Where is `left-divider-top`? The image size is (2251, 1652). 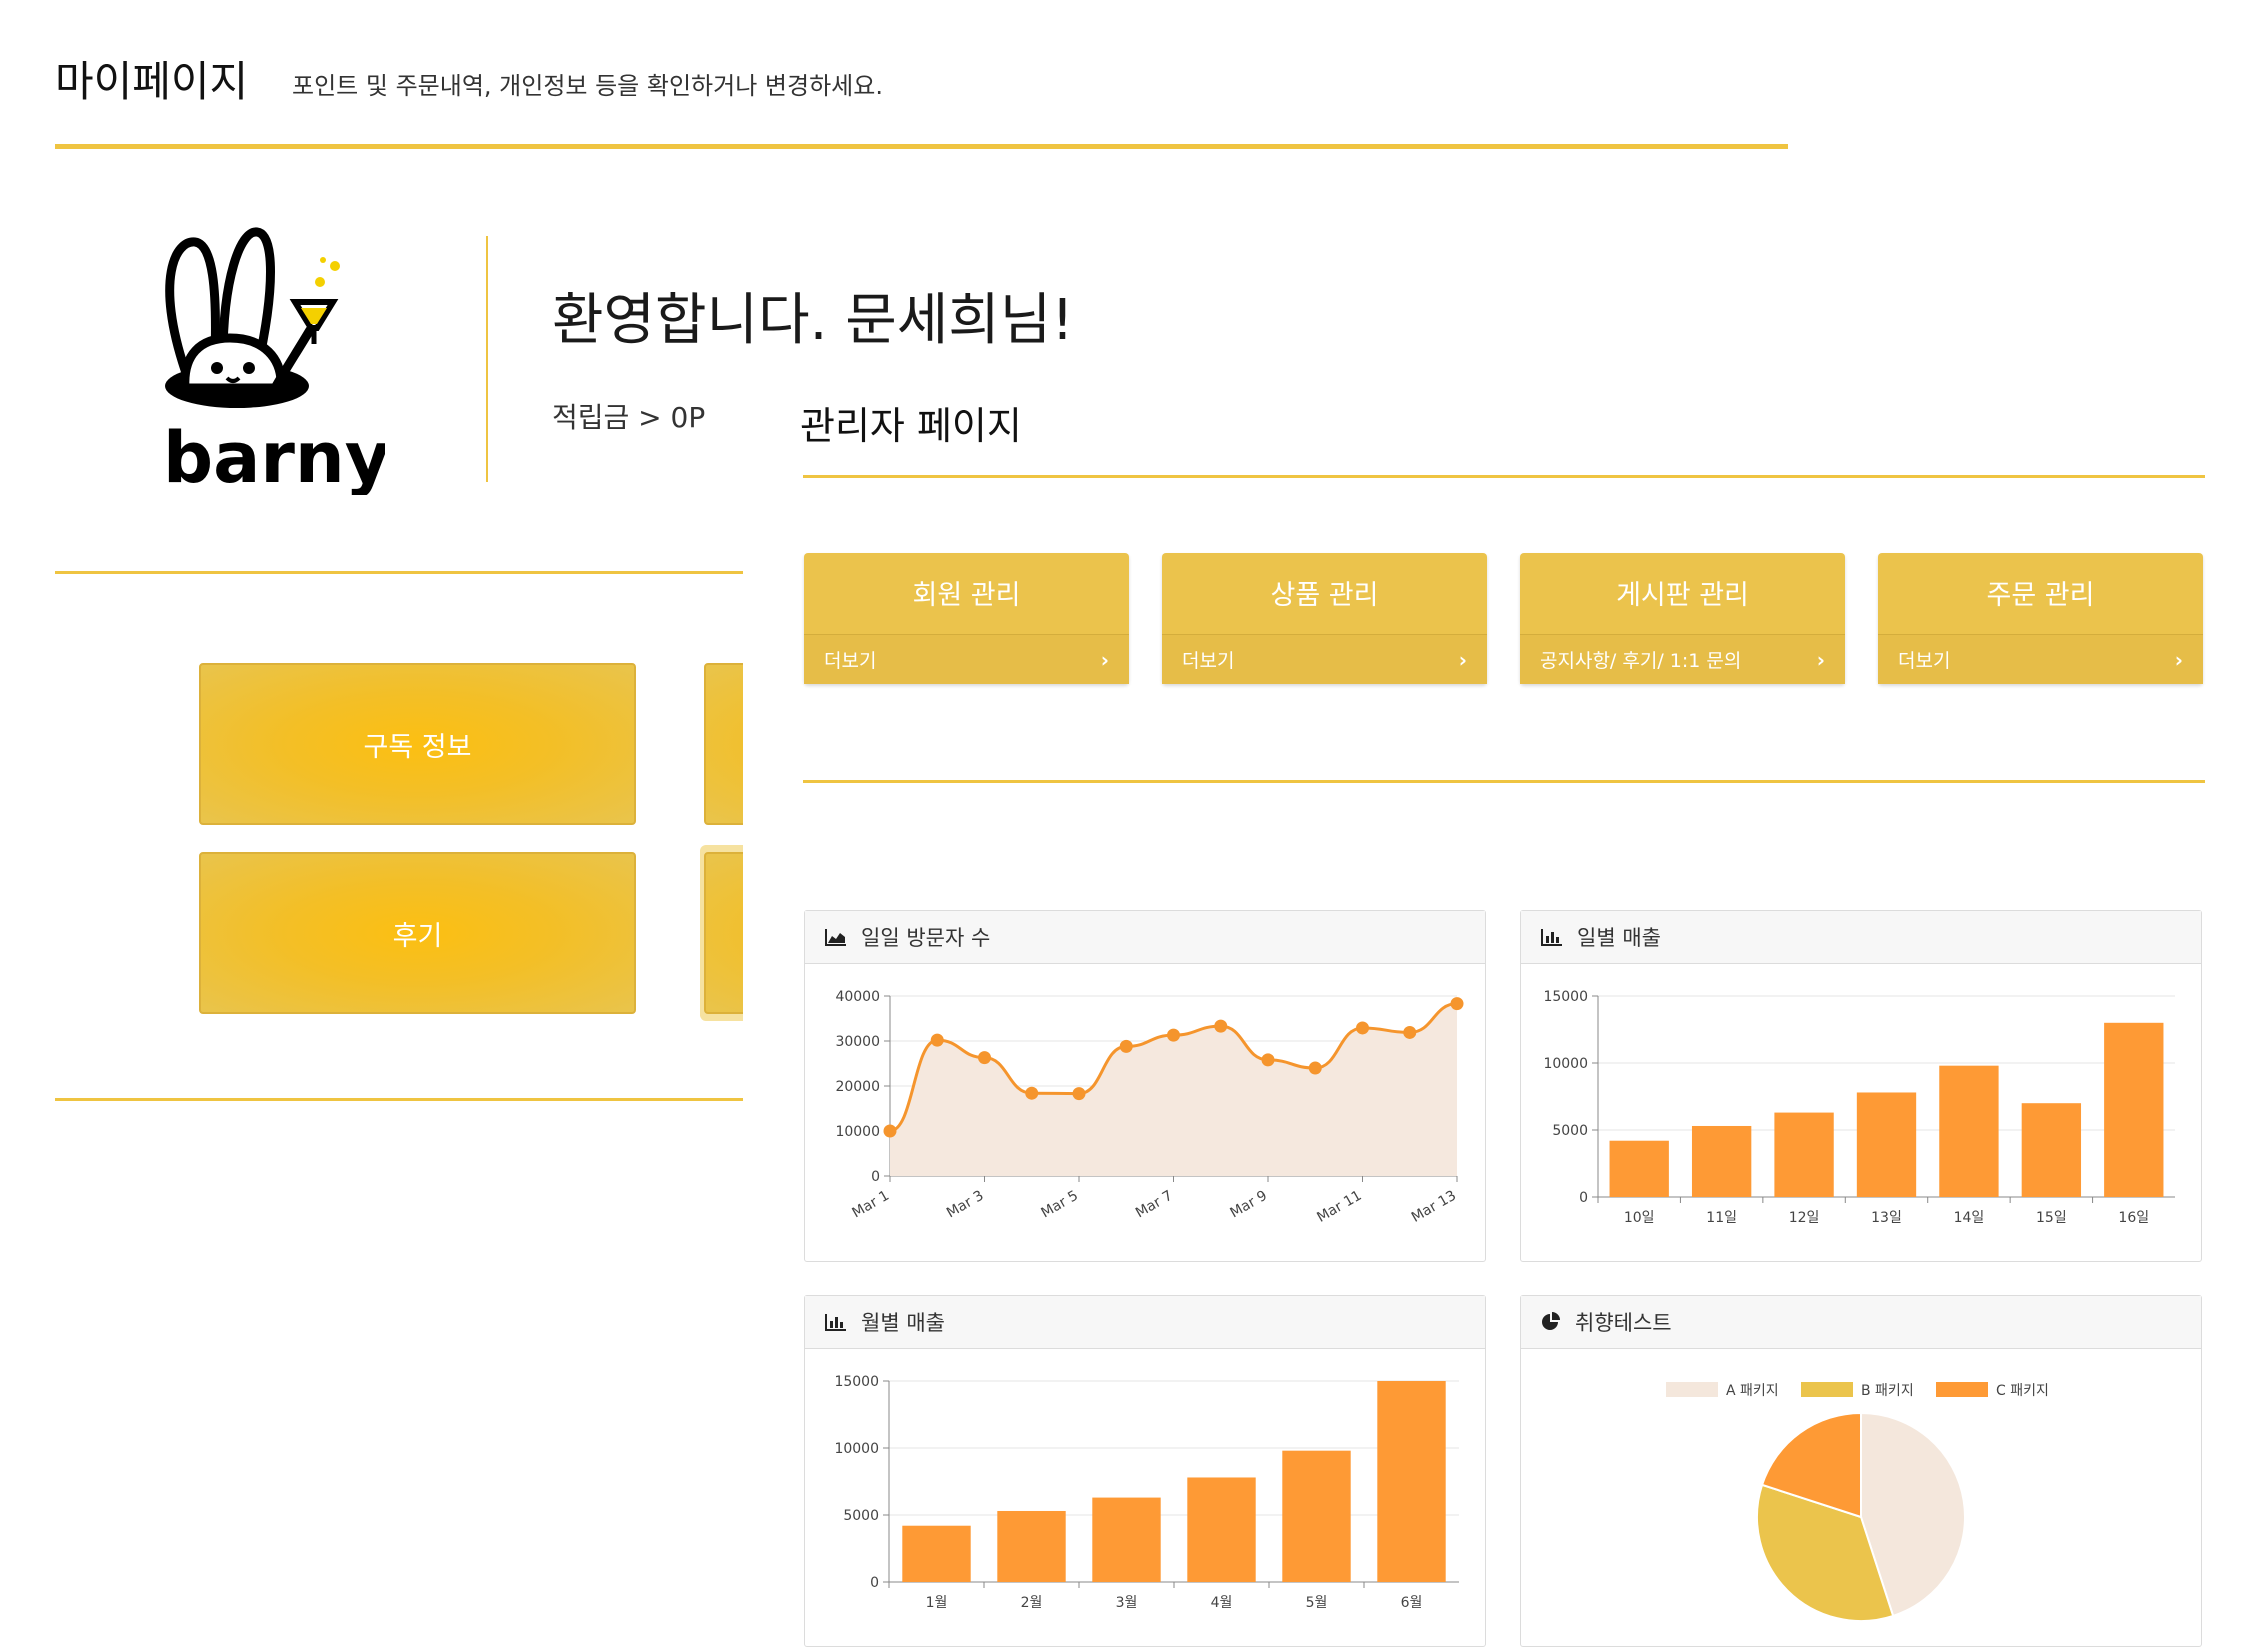 left-divider-top is located at coordinates (399, 572).